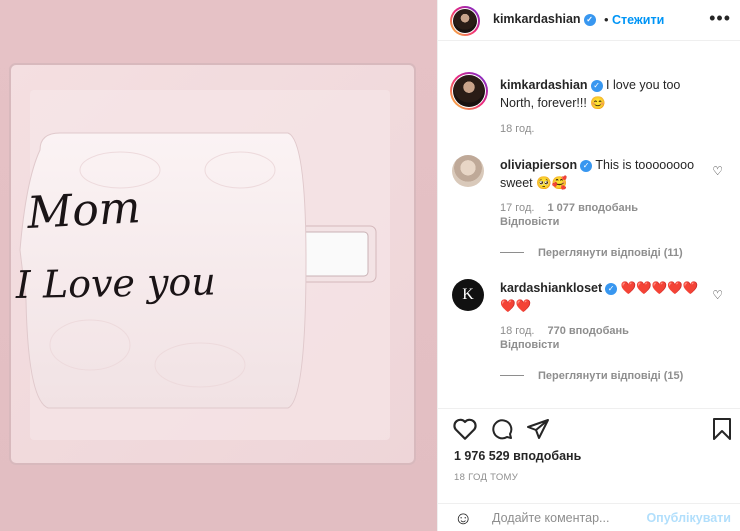 Image resolution: width=740 pixels, height=531 pixels. I want to click on comment-meta: 17 год. 1 077 вподобань, so click(569, 208).